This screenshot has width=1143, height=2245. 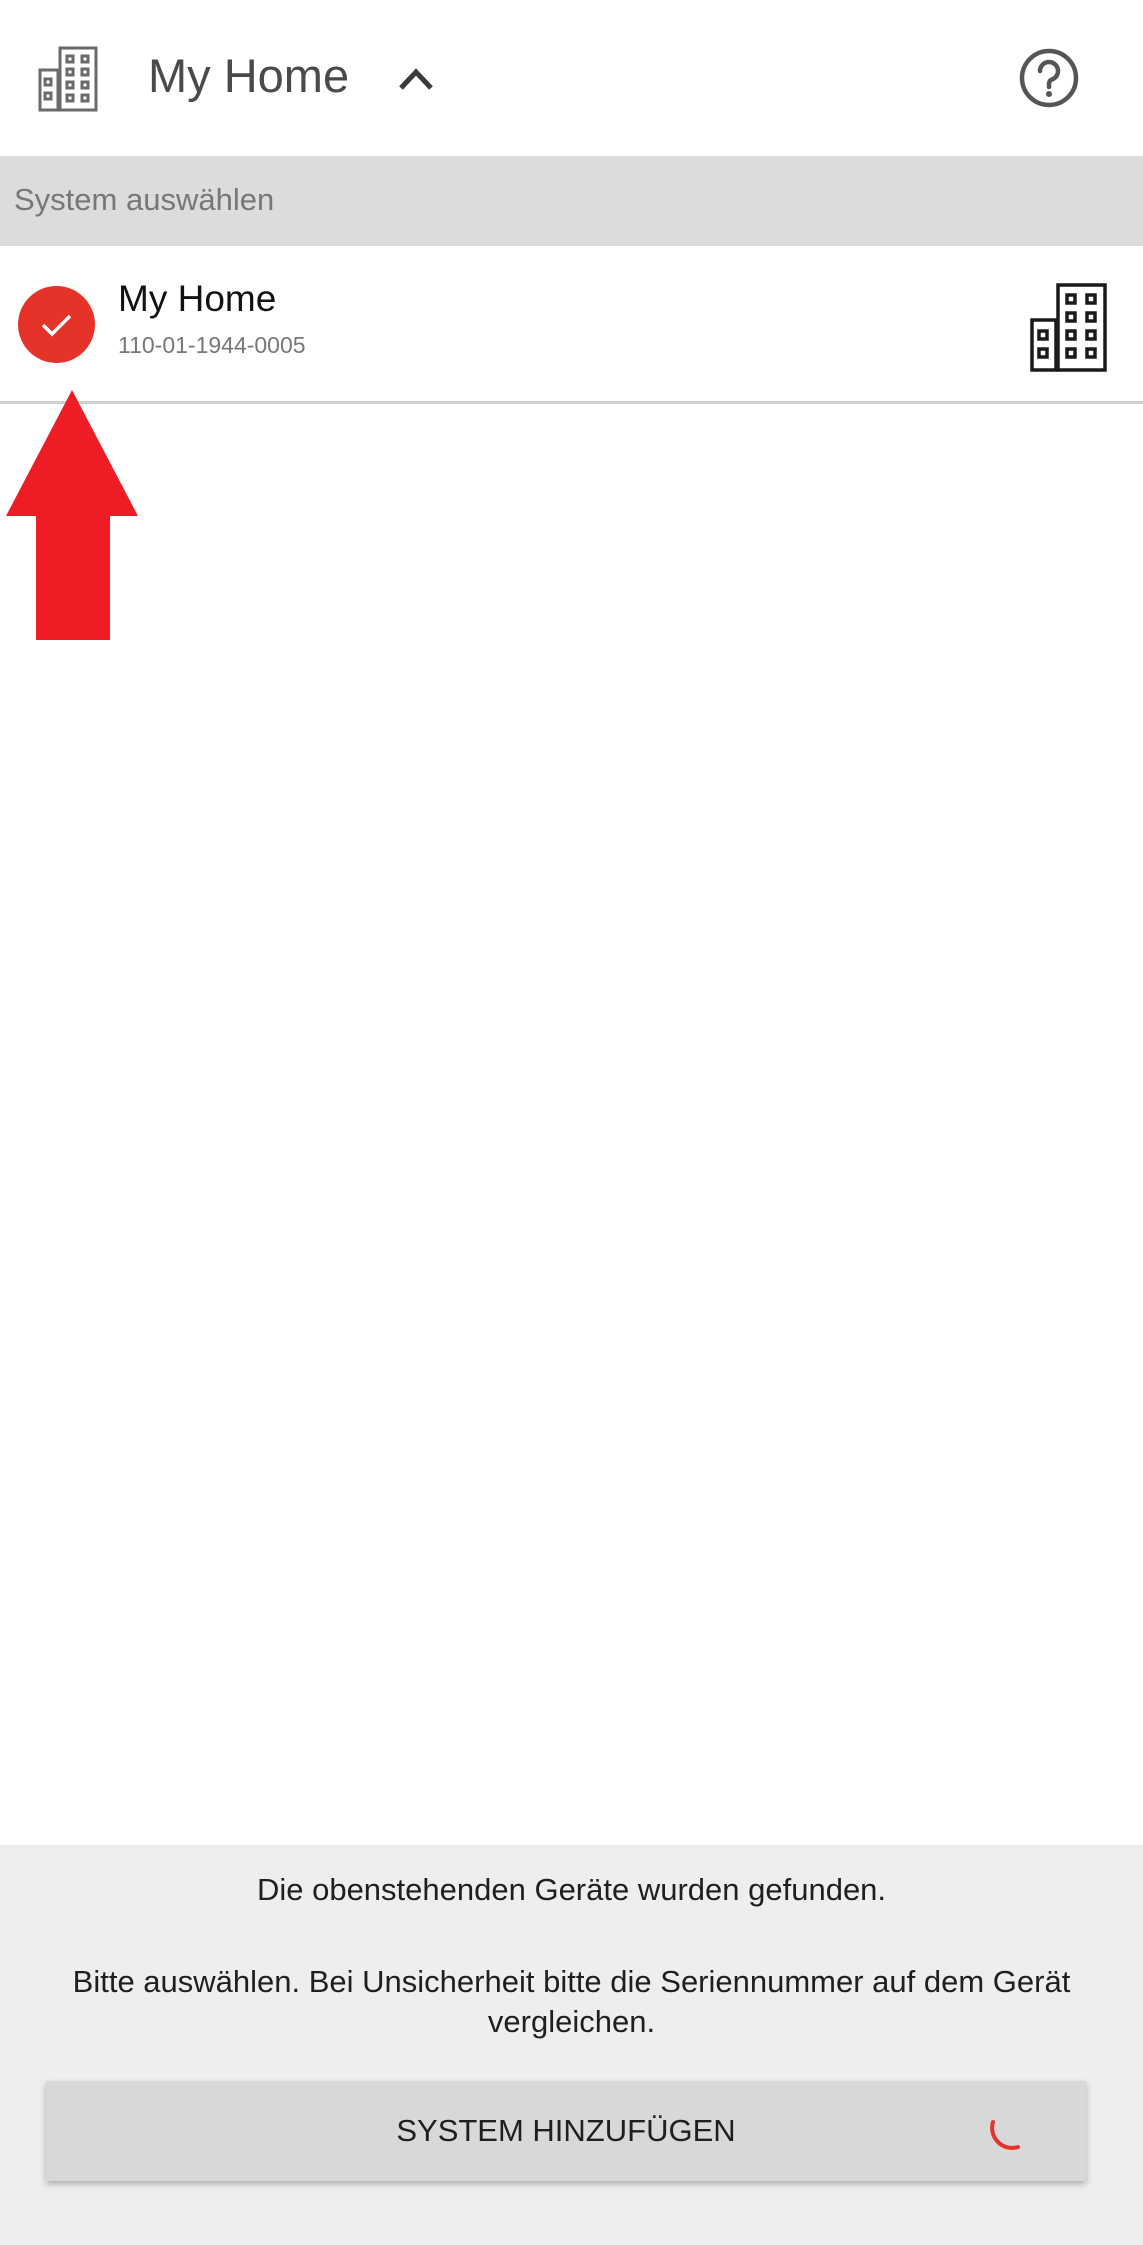 I want to click on system-serial-number: 110-01-1944-0005, so click(x=212, y=345).